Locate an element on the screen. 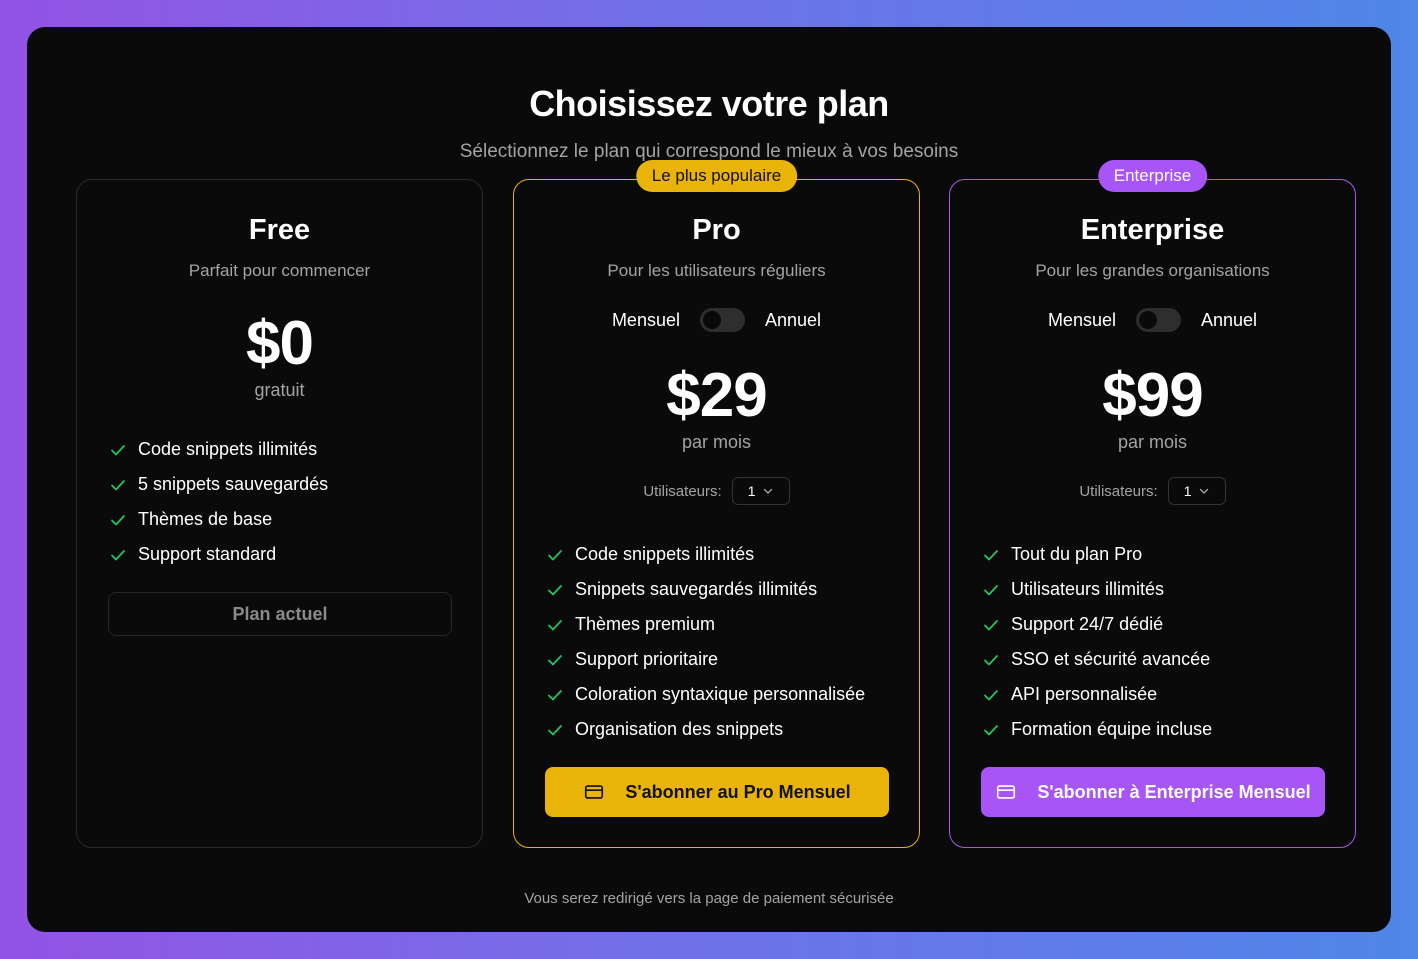 Image resolution: width=1418 pixels, height=959 pixels. feature-item: 5 snippets sauvegardés is located at coordinates (218, 484).